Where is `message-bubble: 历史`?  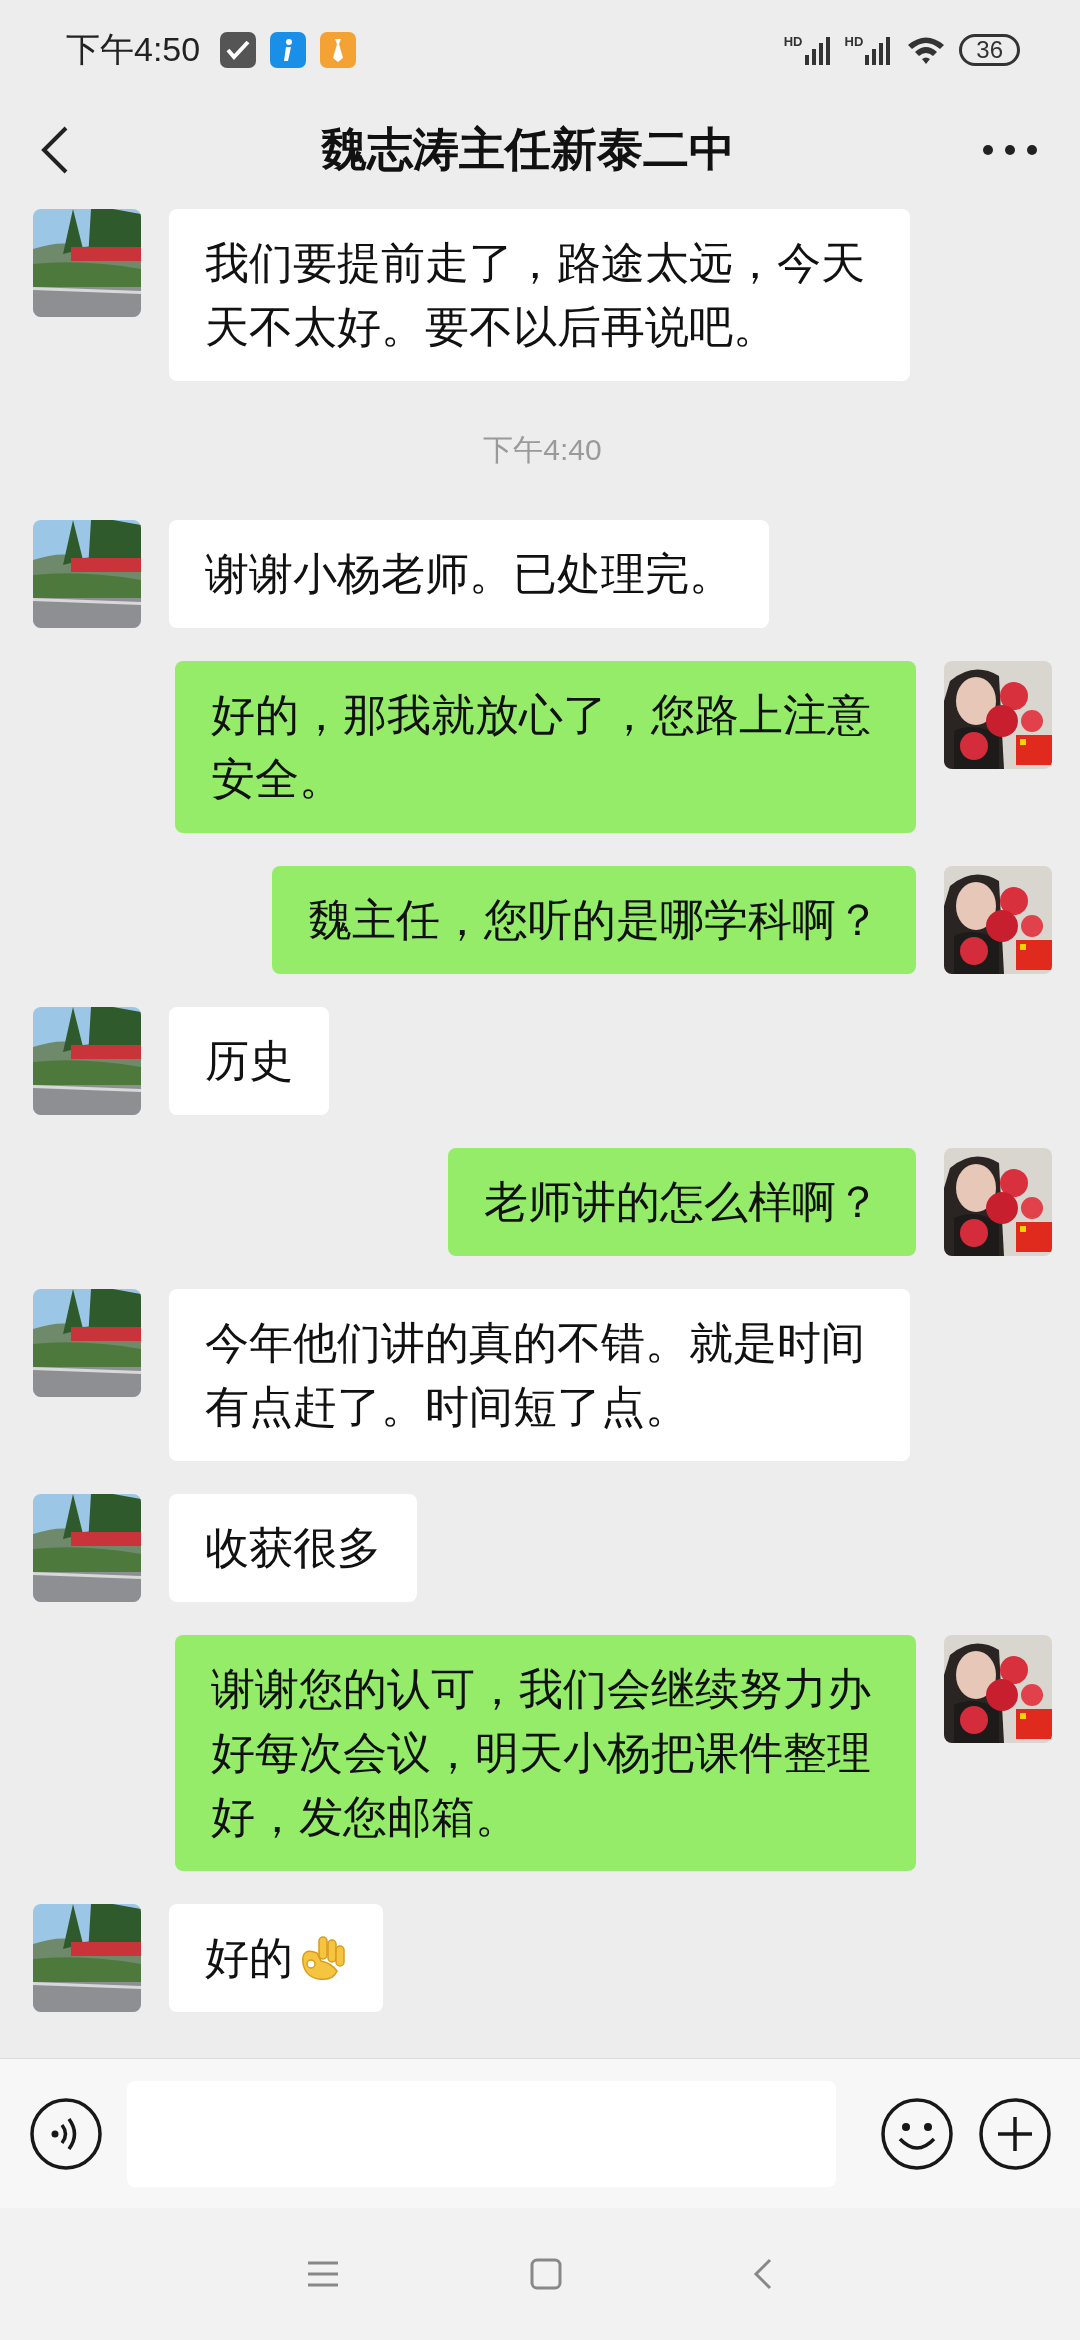 message-bubble: 历史 is located at coordinates (249, 1061).